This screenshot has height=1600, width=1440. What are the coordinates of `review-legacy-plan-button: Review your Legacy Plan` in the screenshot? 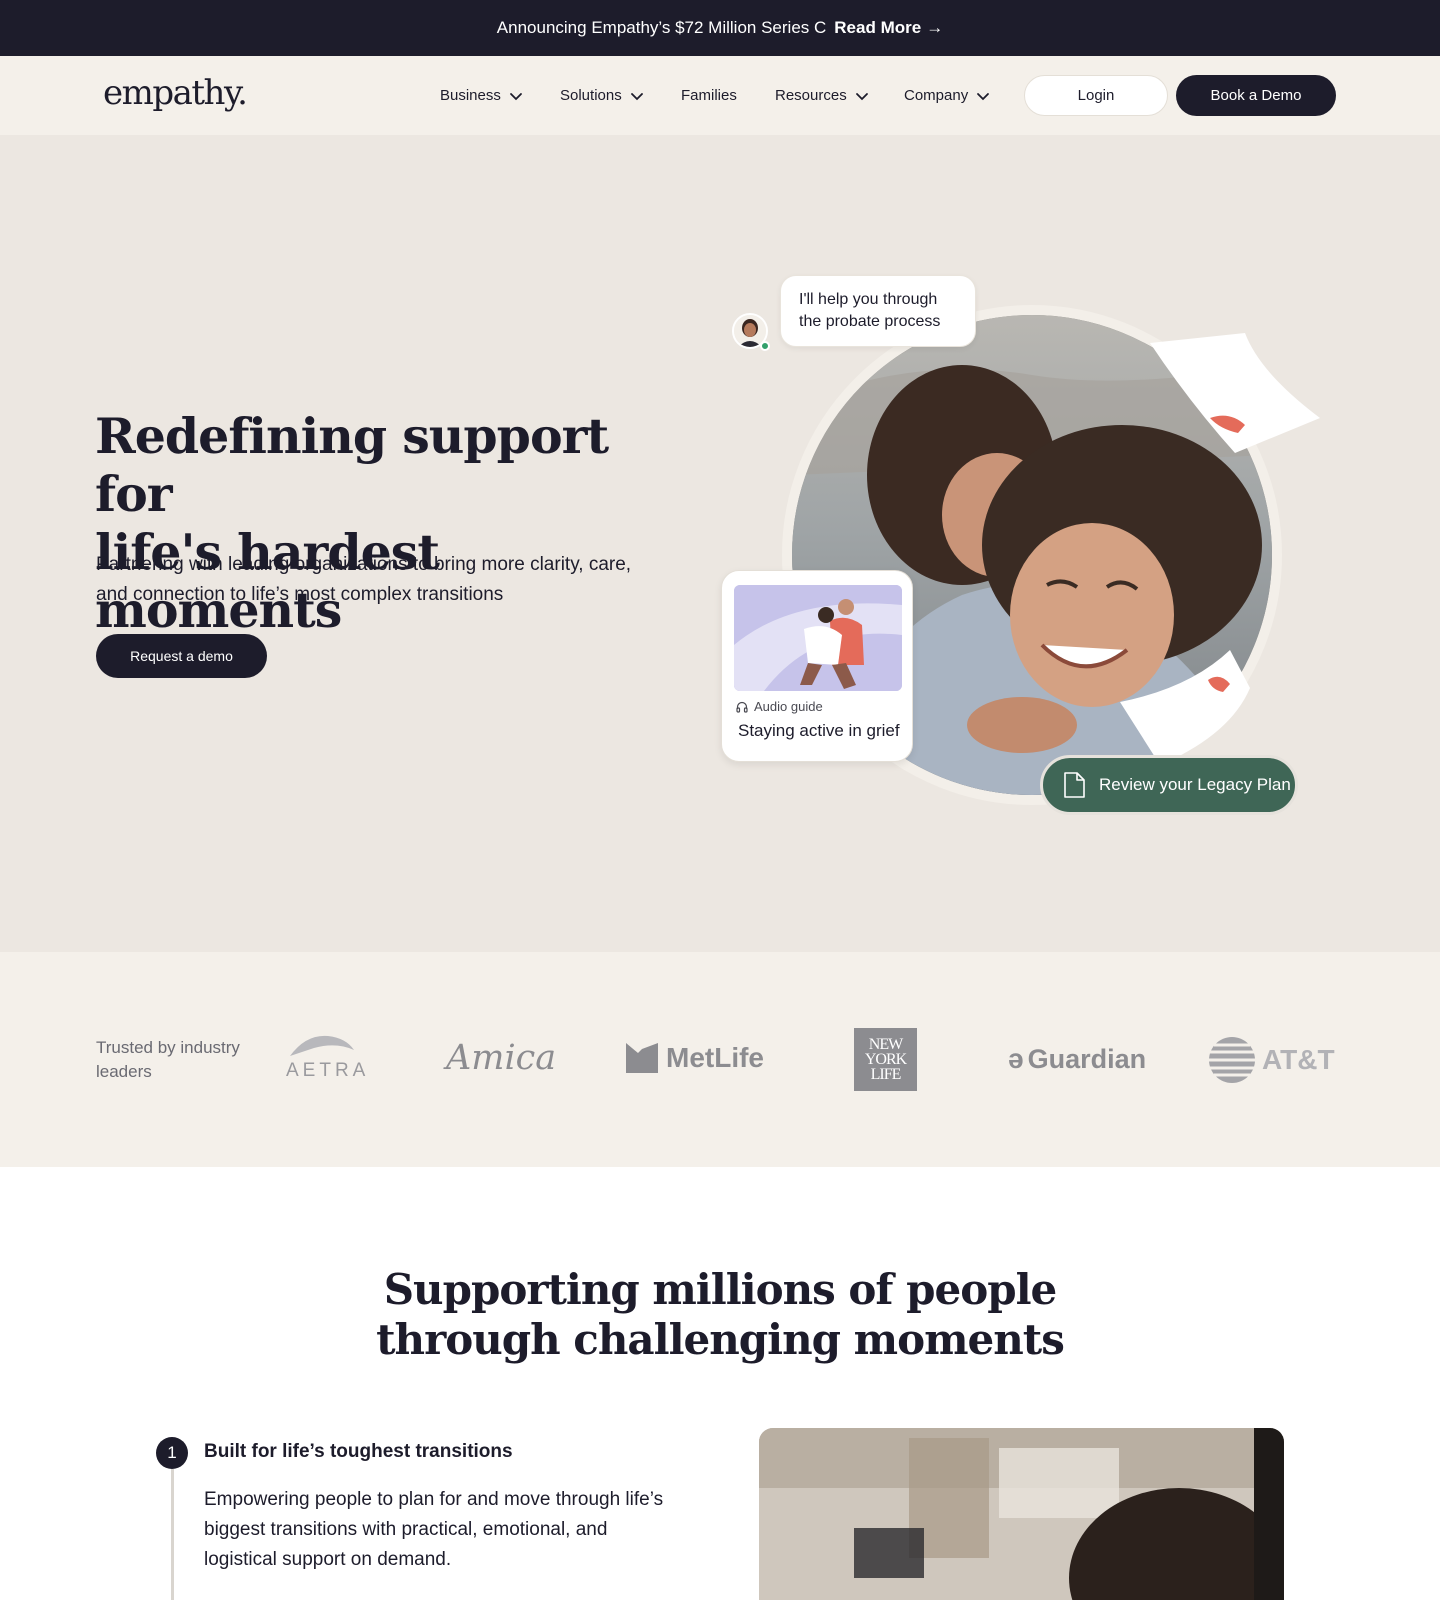 It's located at (1169, 785).